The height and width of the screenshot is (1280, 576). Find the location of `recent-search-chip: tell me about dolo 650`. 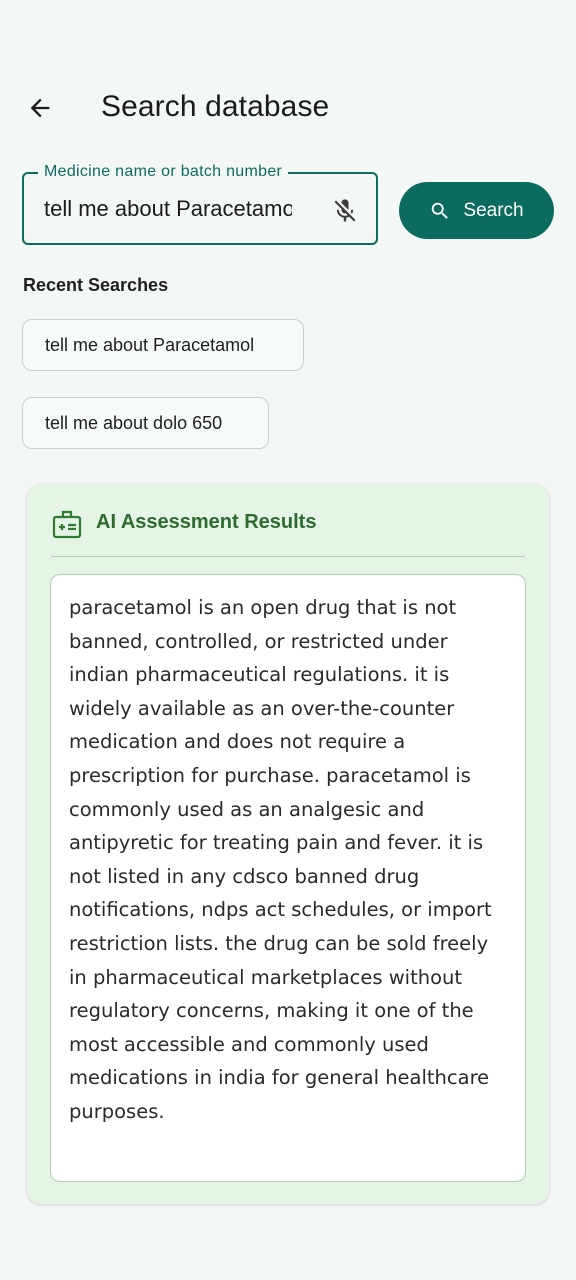

recent-search-chip: tell me about dolo 650 is located at coordinates (145, 423).